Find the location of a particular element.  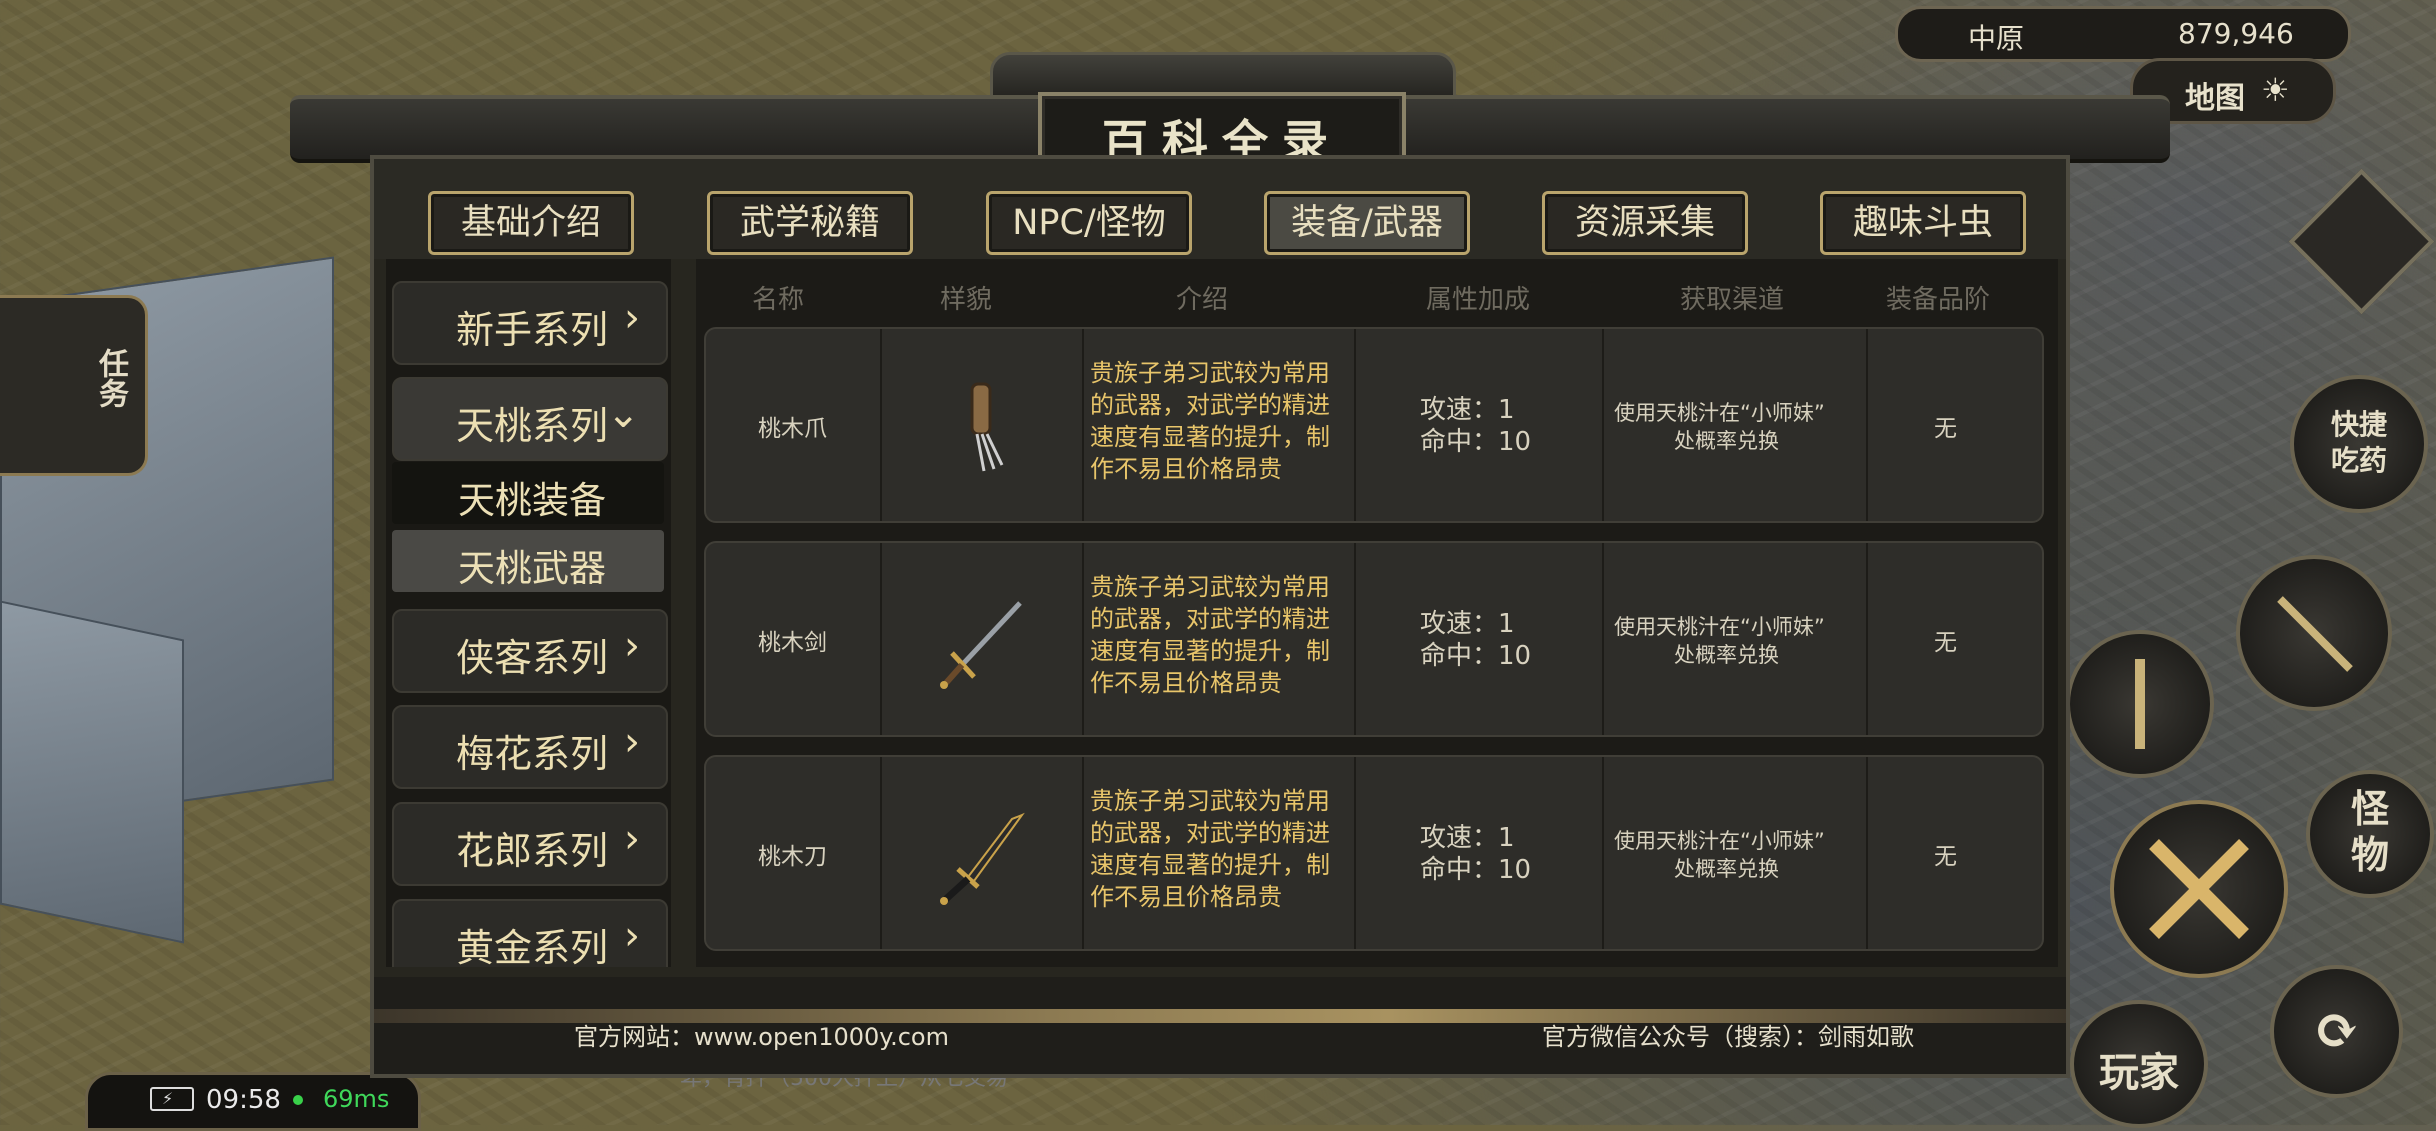

player-button: 玩家 is located at coordinates (2139, 1064).